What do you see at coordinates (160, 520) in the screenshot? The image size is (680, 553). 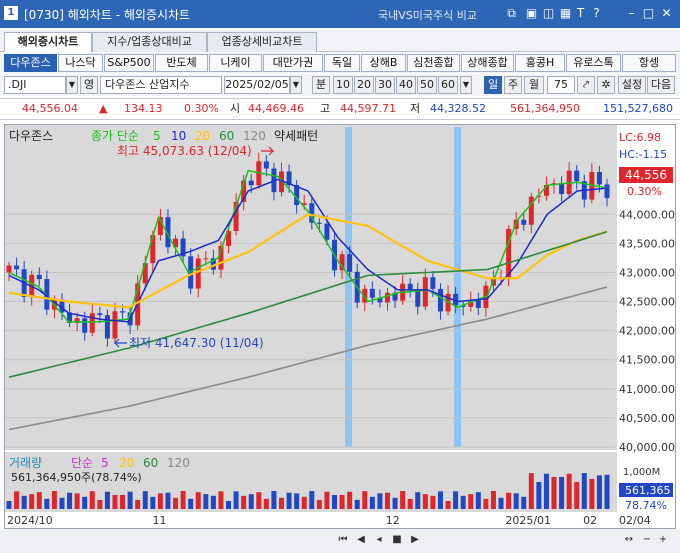 I see `x-tick-1: 11` at bounding box center [160, 520].